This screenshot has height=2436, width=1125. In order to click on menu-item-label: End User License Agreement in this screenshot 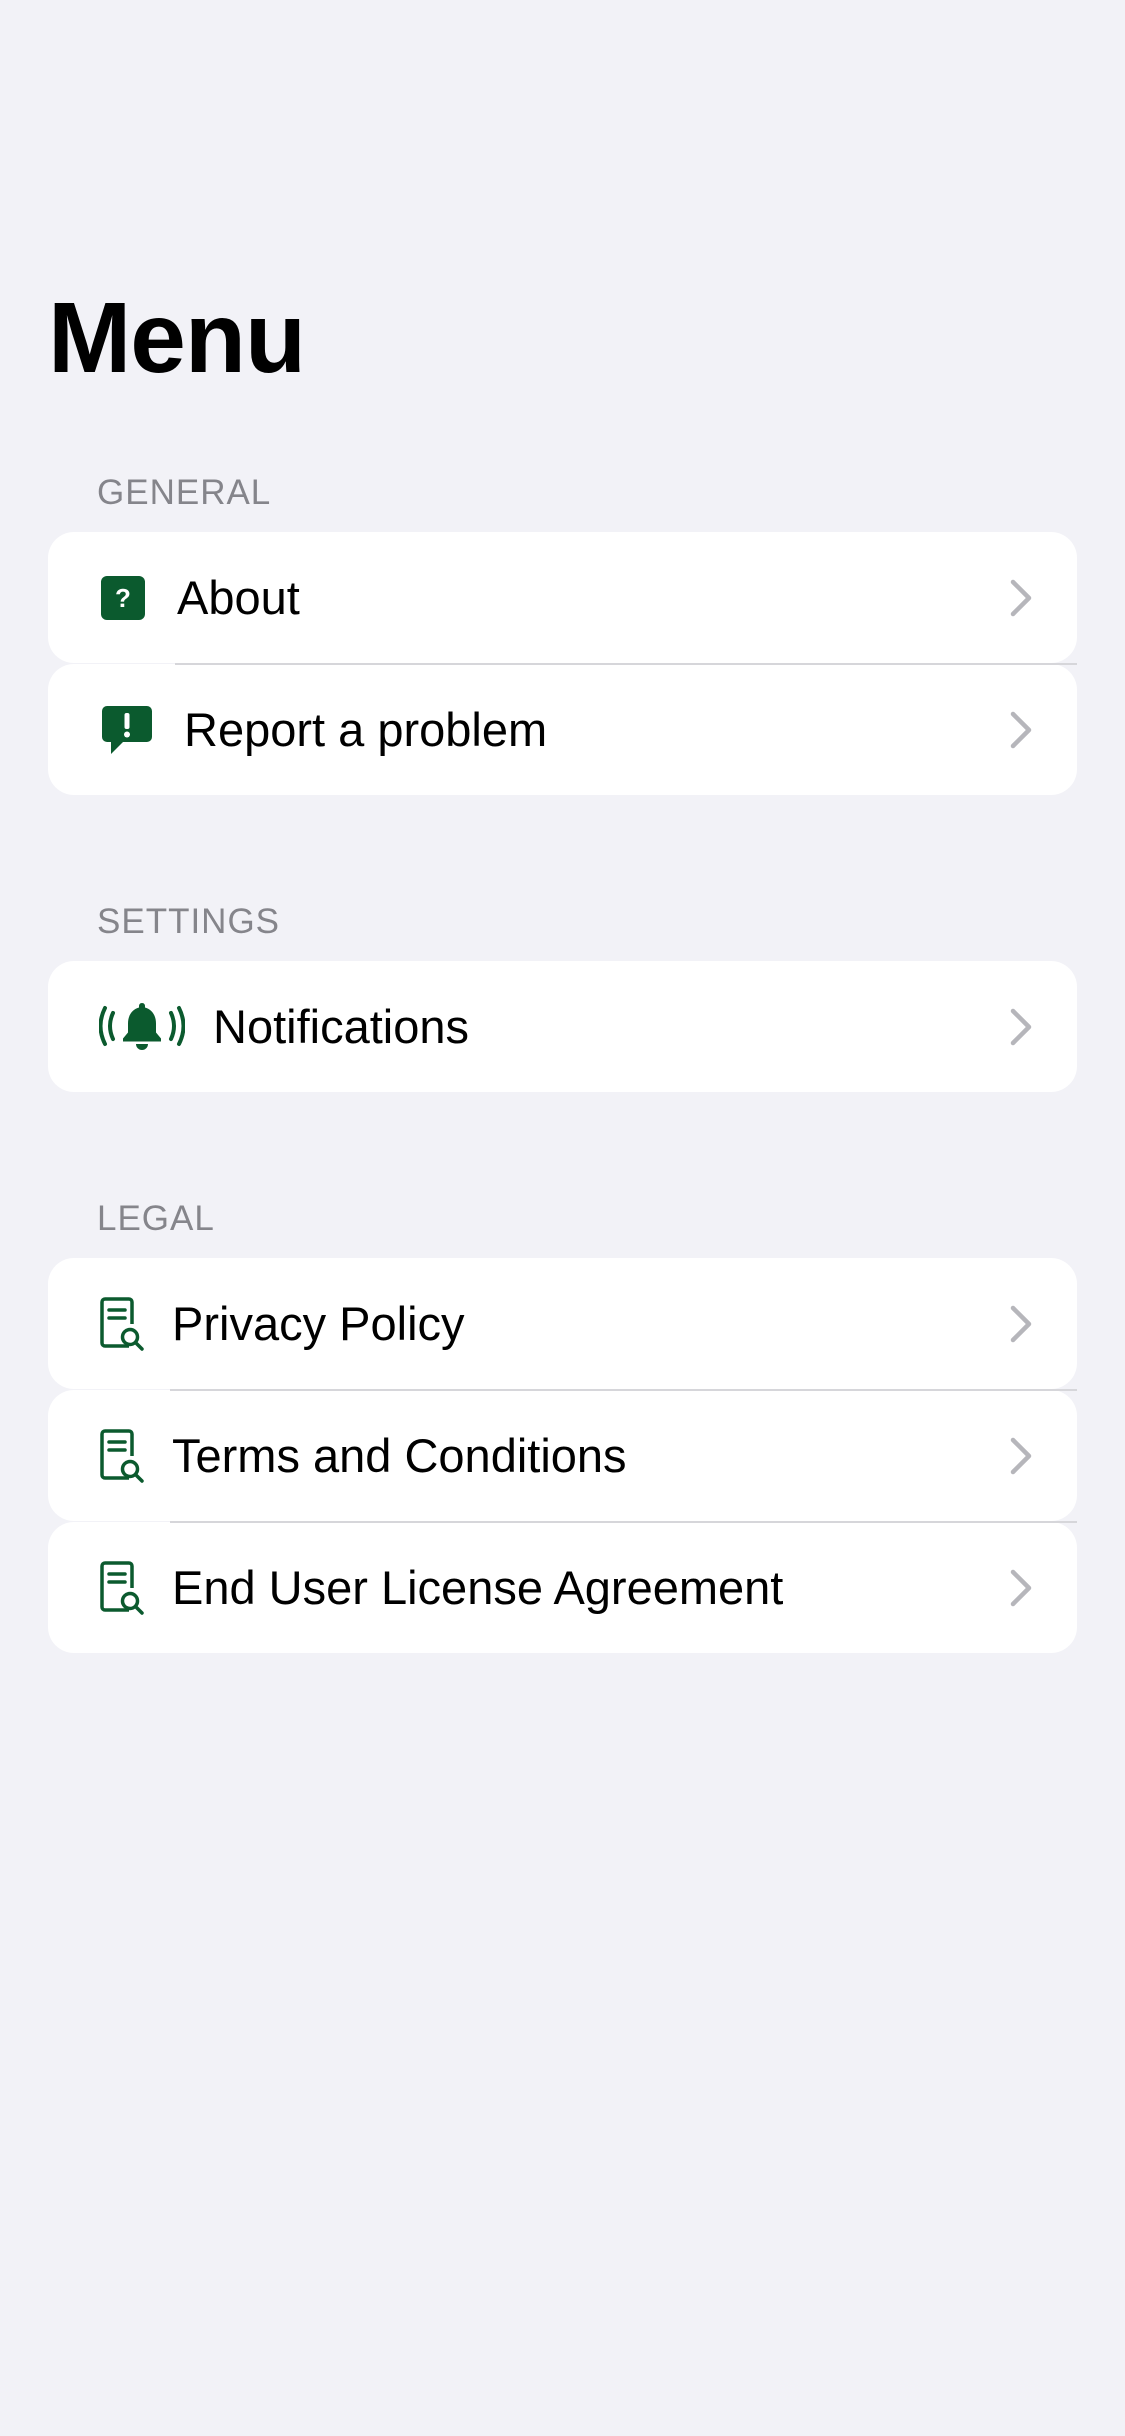, I will do `click(478, 1587)`.